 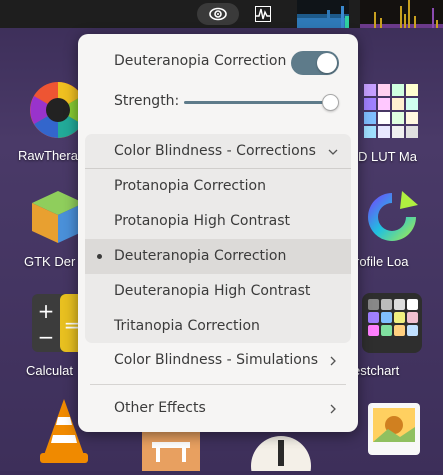 I want to click on menu-item-protanopia-high-contrast: Protanopia High Contrast, so click(x=218, y=221).